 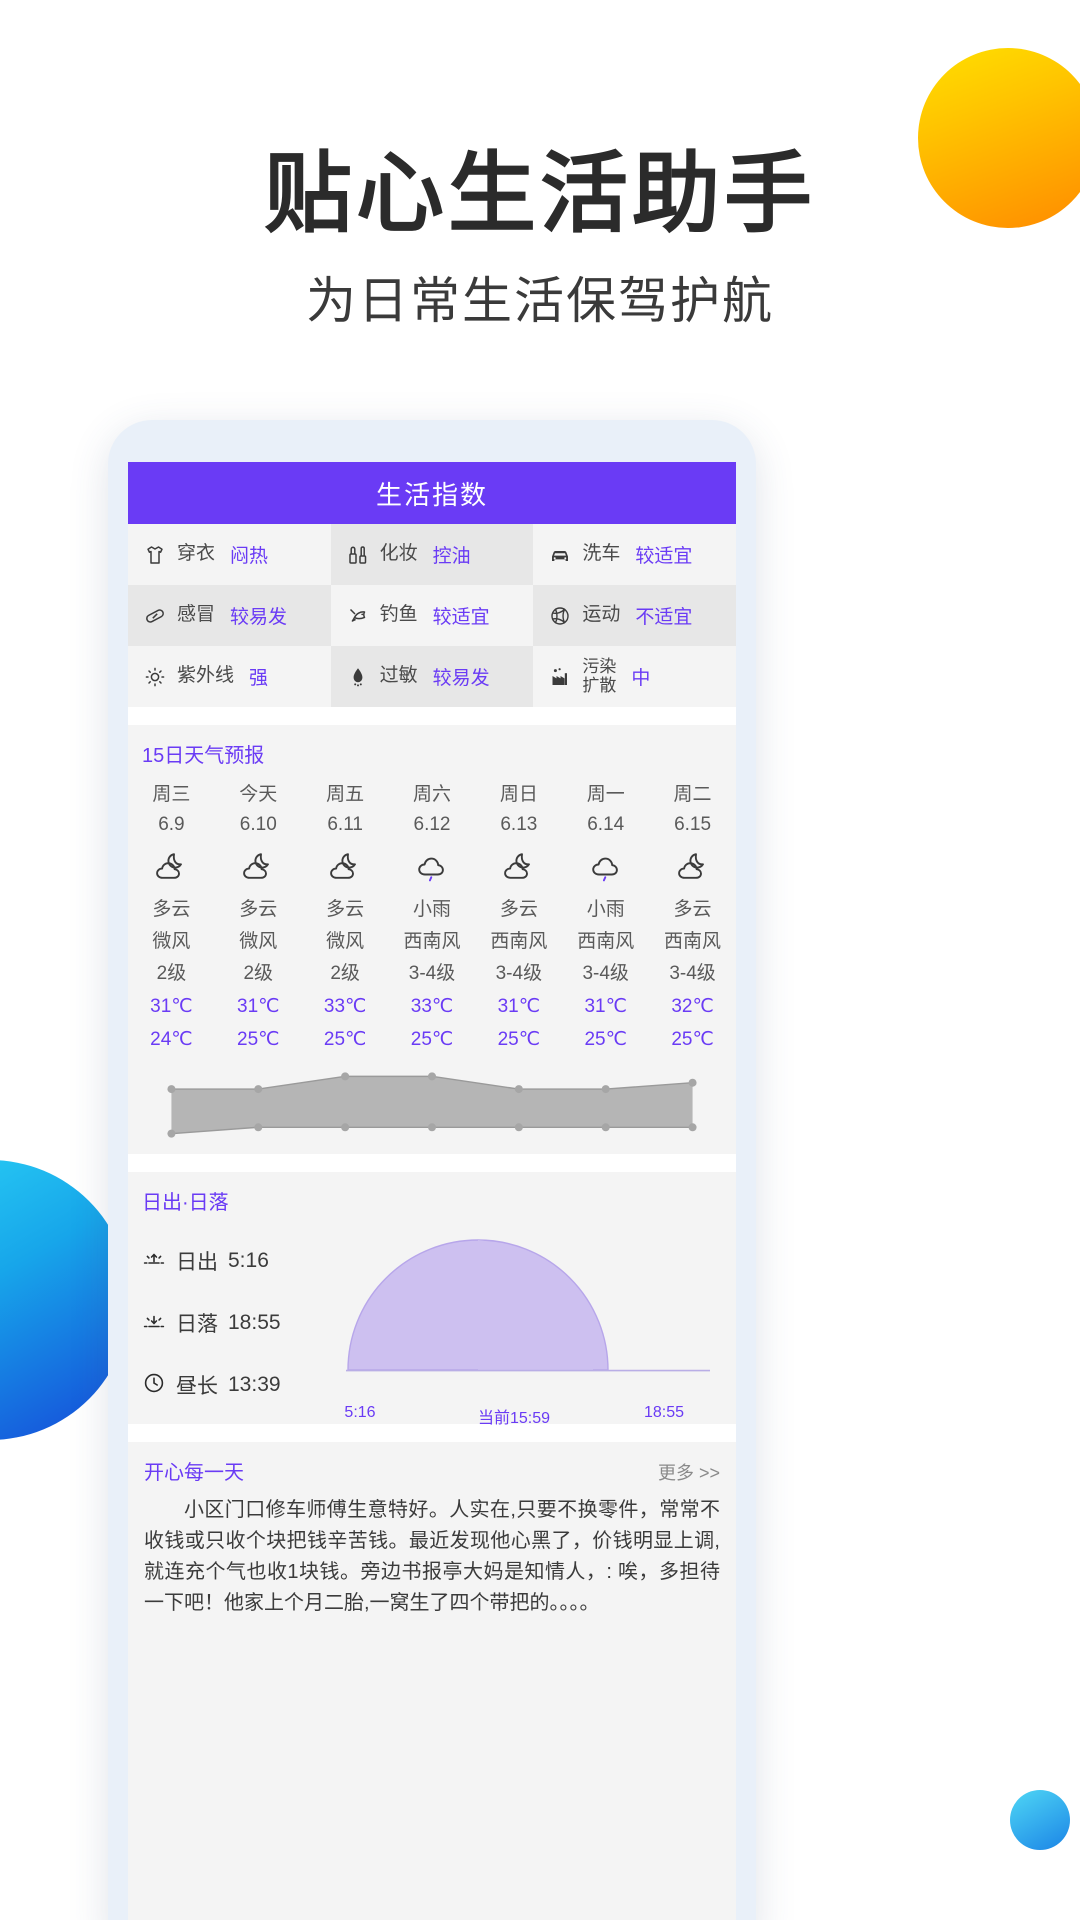 What do you see at coordinates (560, 616) in the screenshot?
I see `basketball-icon` at bounding box center [560, 616].